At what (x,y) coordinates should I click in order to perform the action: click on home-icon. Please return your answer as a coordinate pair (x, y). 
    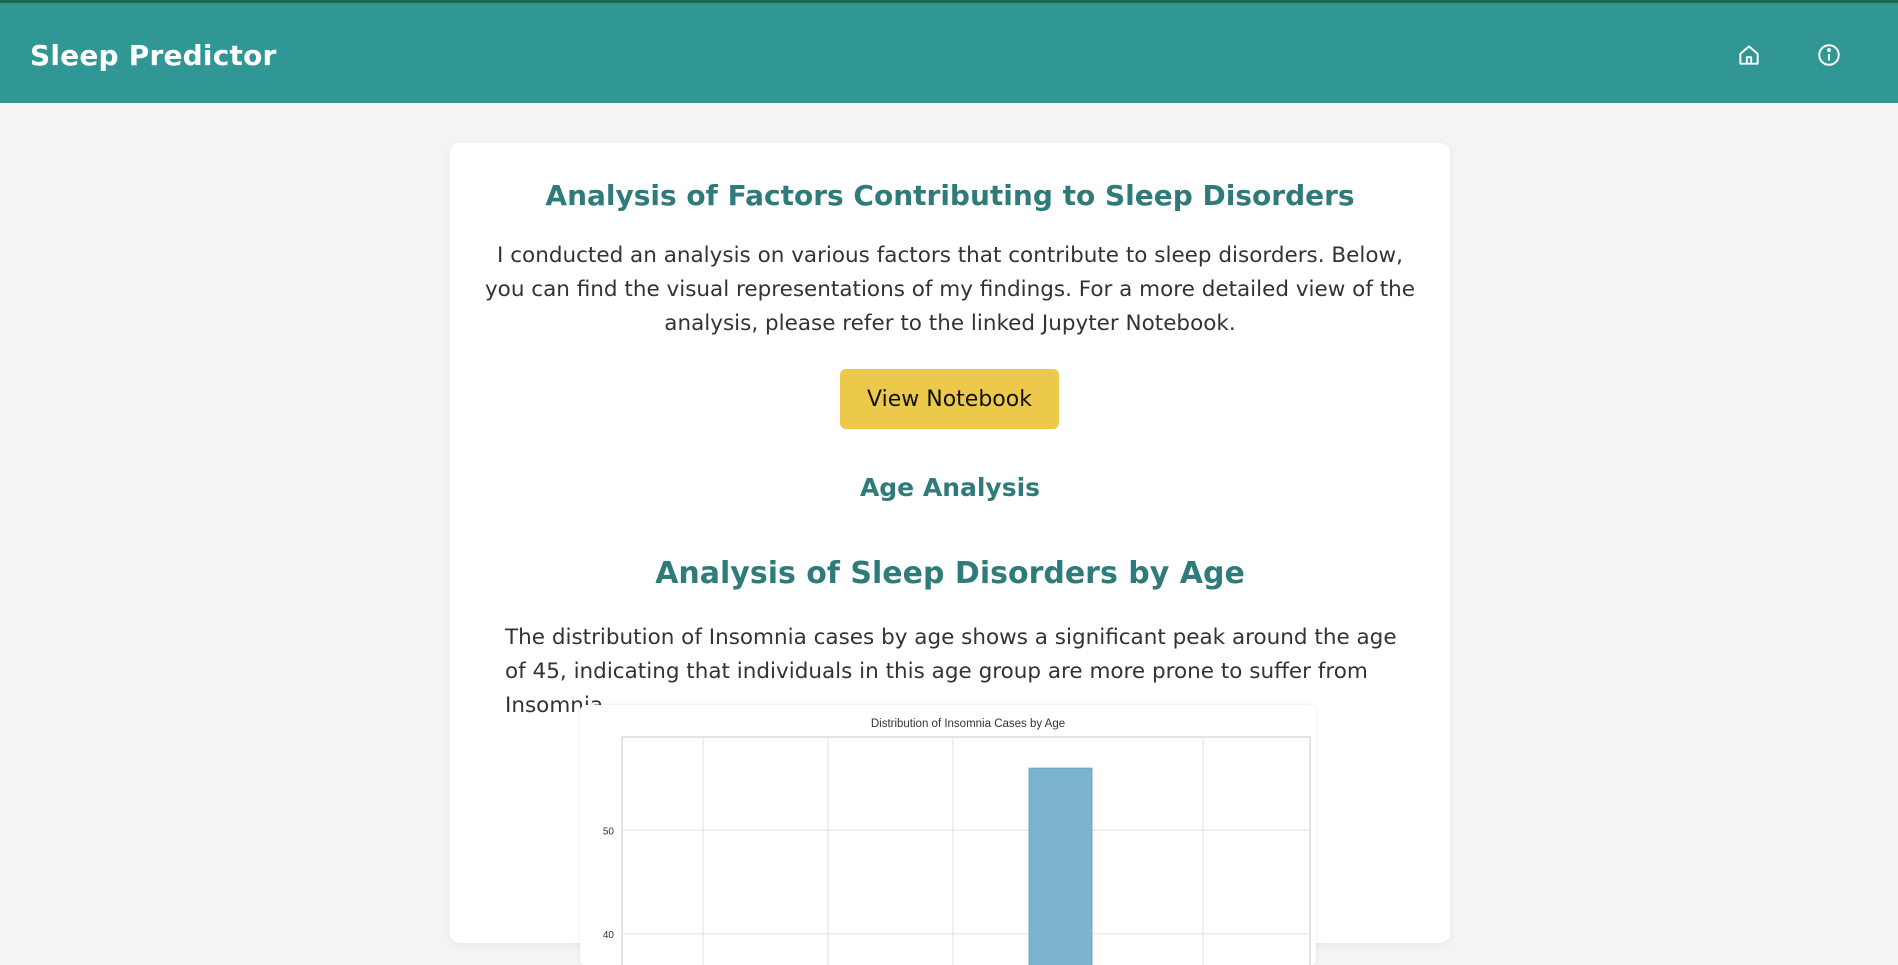
    Looking at the image, I should click on (1749, 55).